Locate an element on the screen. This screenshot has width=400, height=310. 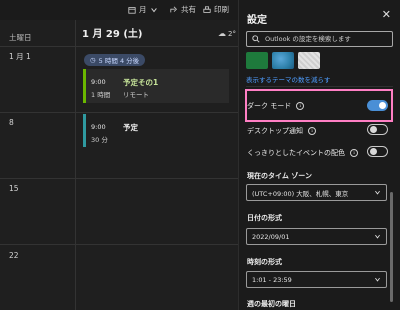
timezone-value: (UTC+09:00) 大阪、札幌、東京 is located at coordinates (300, 193).